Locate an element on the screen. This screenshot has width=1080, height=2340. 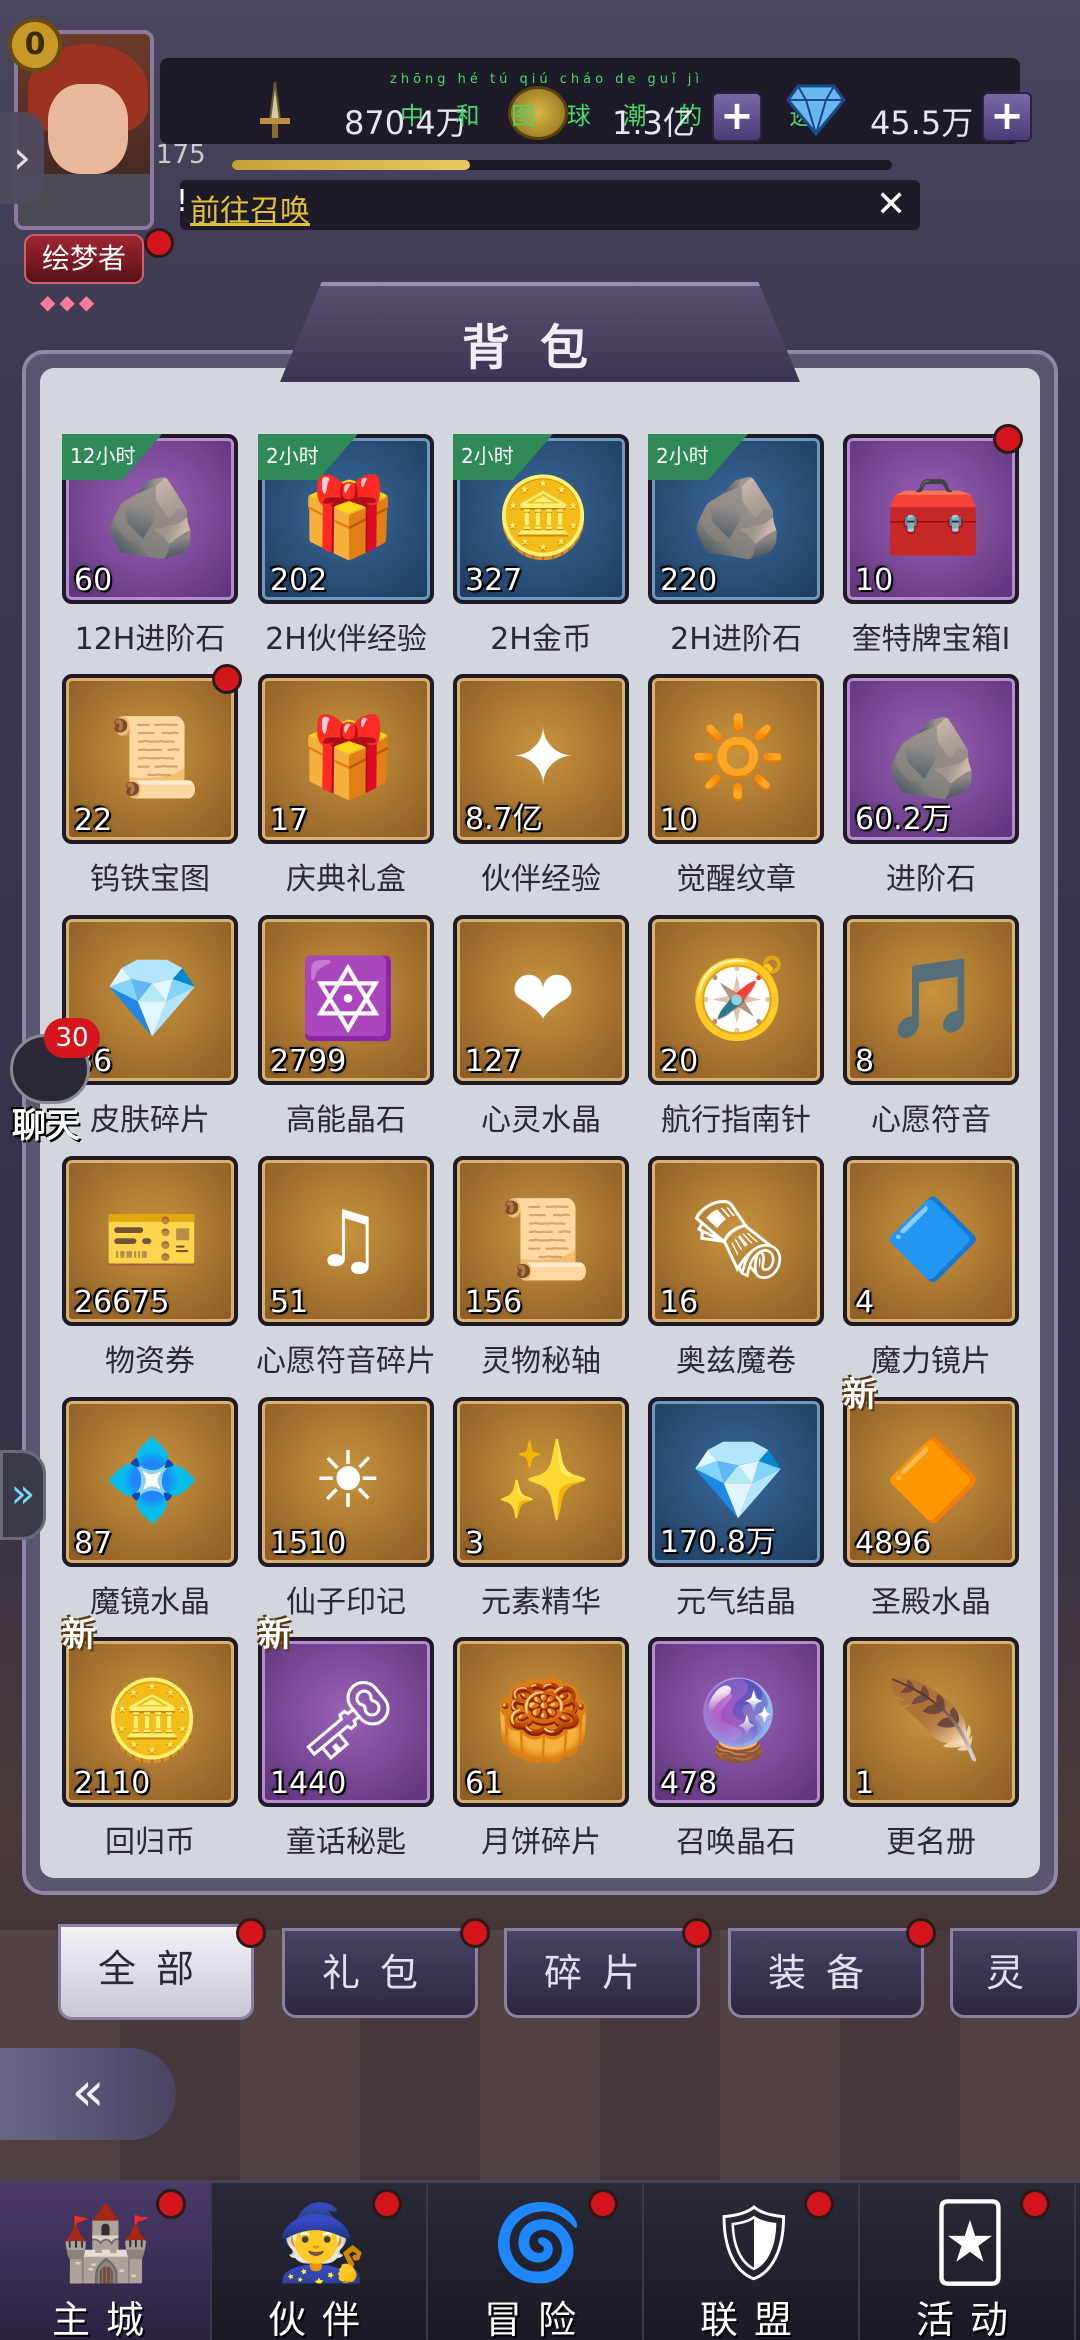
tab-0: 全部 is located at coordinates (156, 1972).